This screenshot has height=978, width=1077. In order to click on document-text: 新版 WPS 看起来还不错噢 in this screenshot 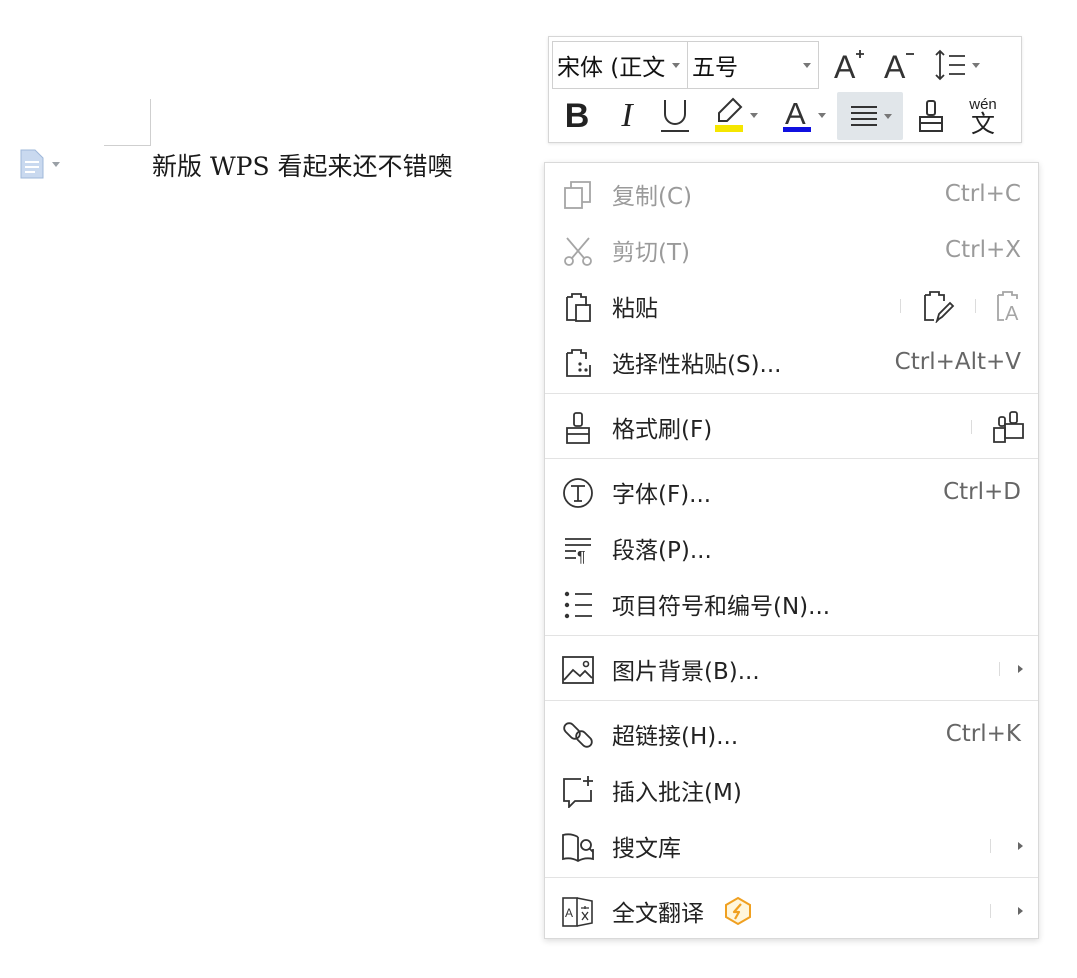, I will do `click(302, 165)`.